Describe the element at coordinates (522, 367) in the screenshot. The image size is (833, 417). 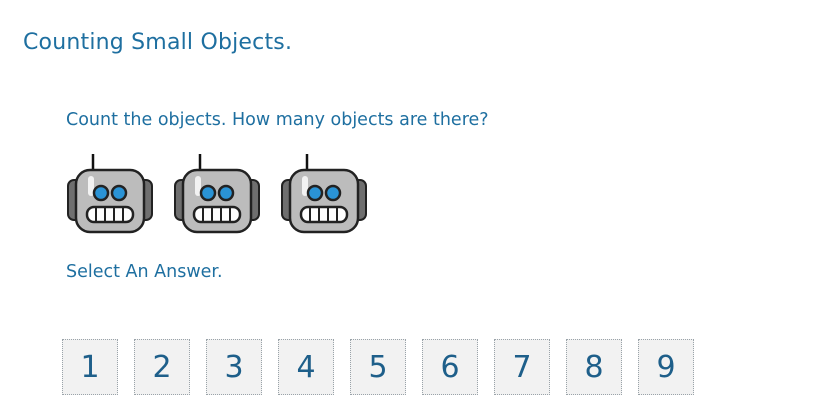
I see `answer-option-7: 7` at that location.